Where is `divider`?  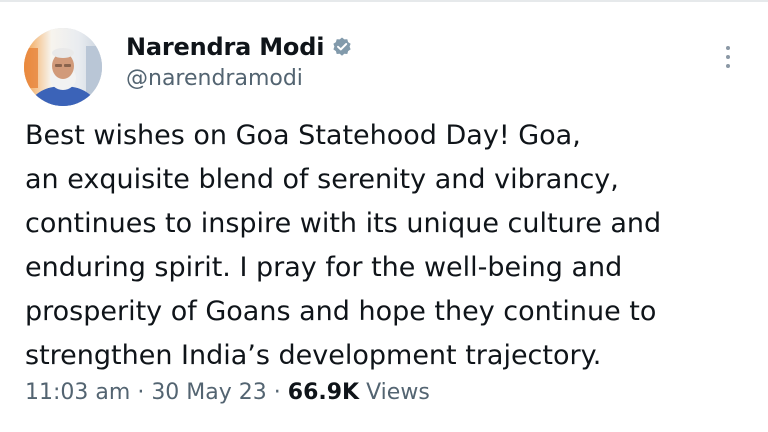 divider is located at coordinates (384, 1).